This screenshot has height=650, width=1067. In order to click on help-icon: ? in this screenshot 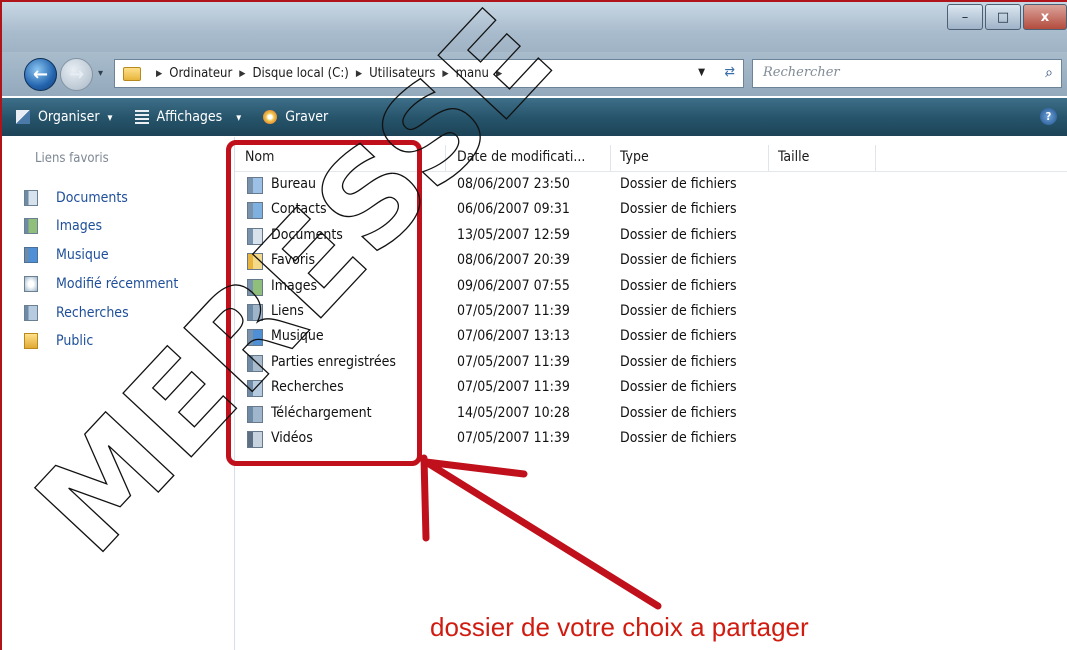, I will do `click(1048, 116)`.